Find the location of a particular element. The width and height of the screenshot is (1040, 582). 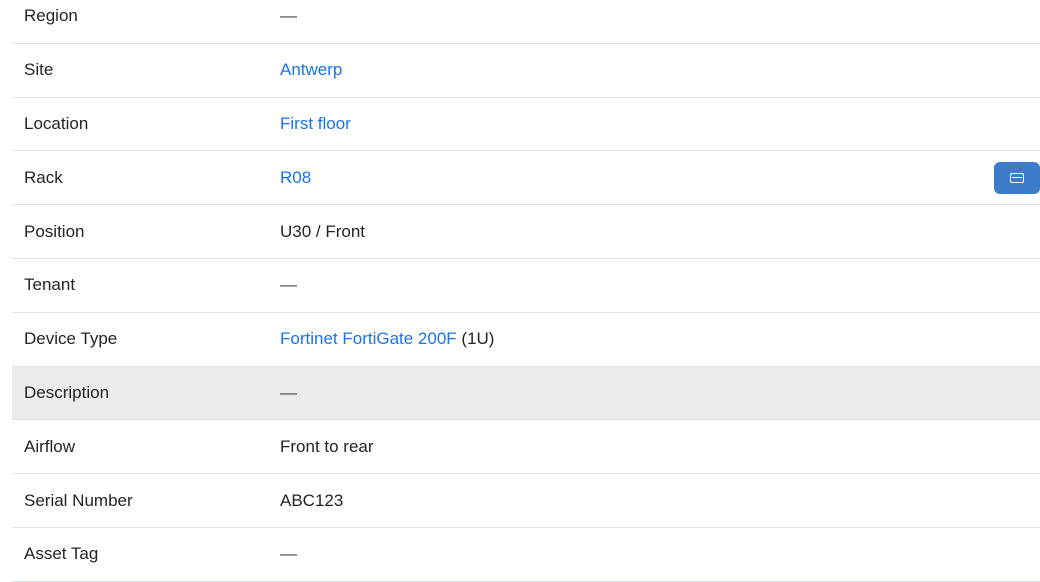

row-asset-tag: Asset Tag — is located at coordinates (526, 555).